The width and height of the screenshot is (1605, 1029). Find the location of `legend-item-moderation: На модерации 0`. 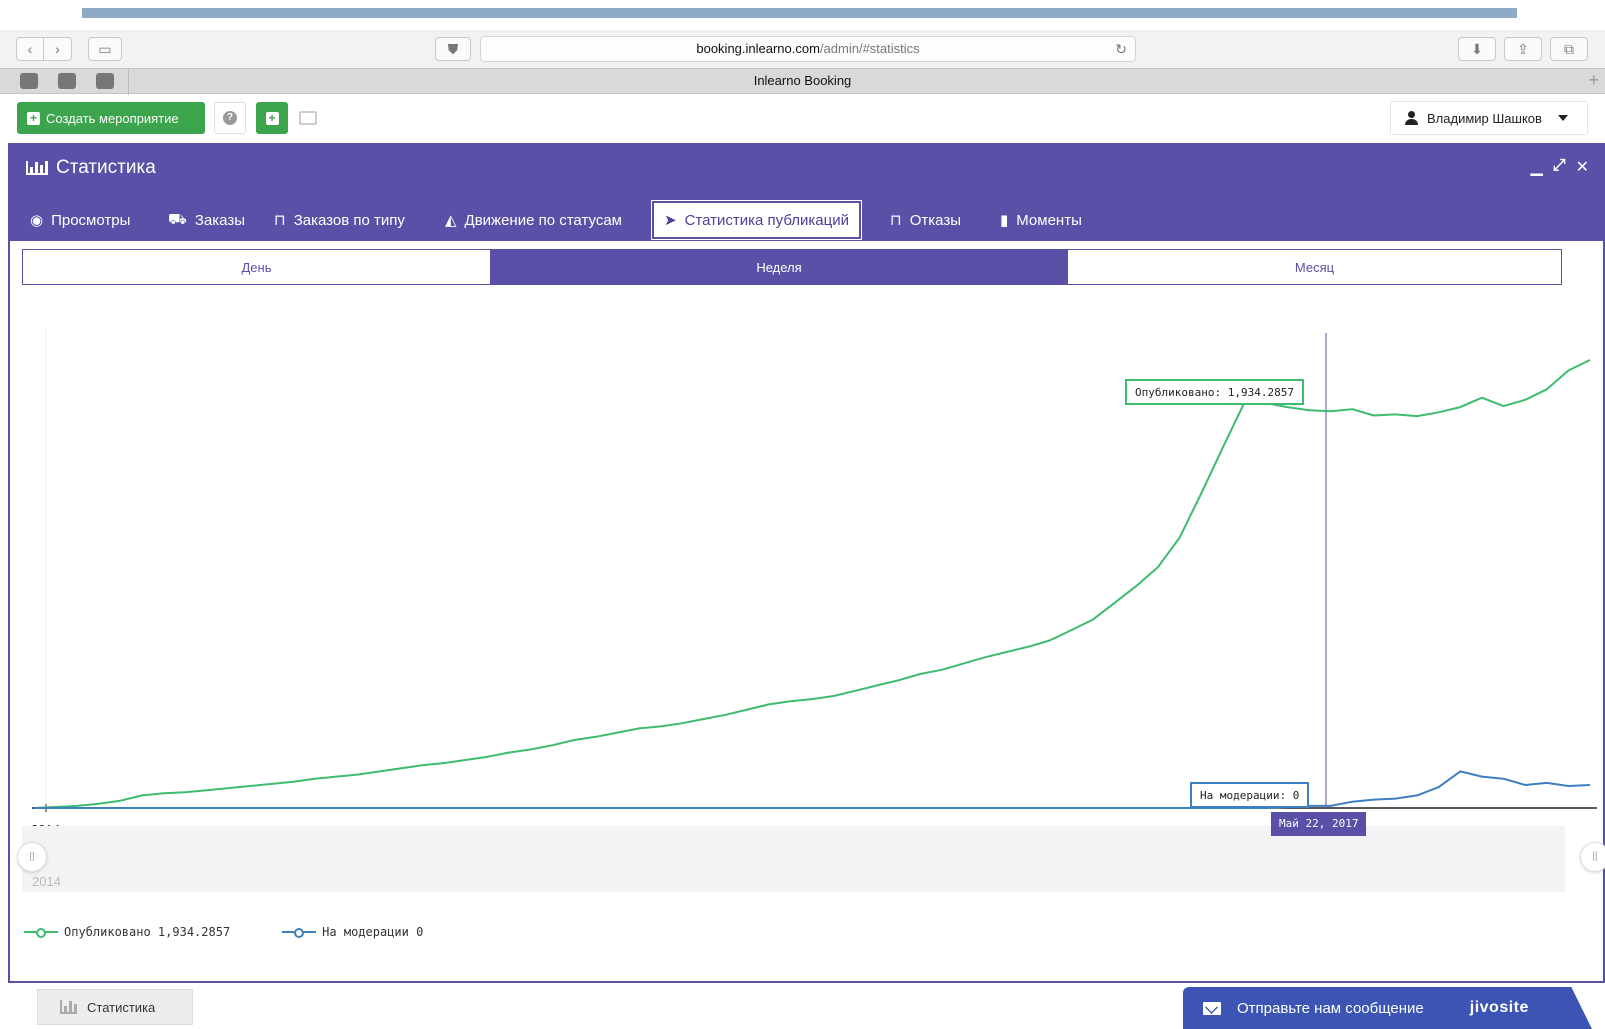

legend-item-moderation: На модерации 0 is located at coordinates (352, 932).